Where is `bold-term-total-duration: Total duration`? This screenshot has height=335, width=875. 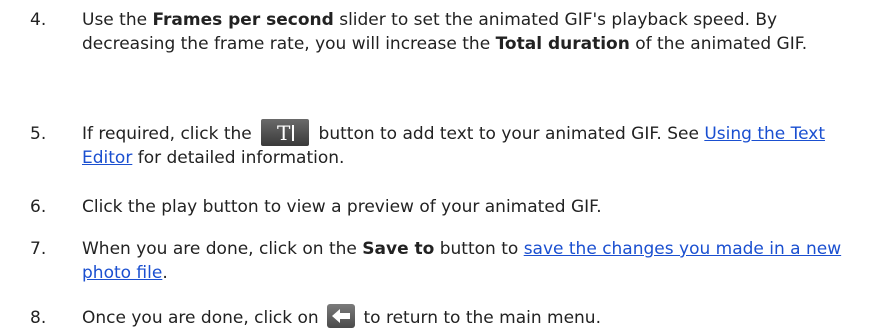 bold-term-total-duration: Total duration is located at coordinates (562, 44).